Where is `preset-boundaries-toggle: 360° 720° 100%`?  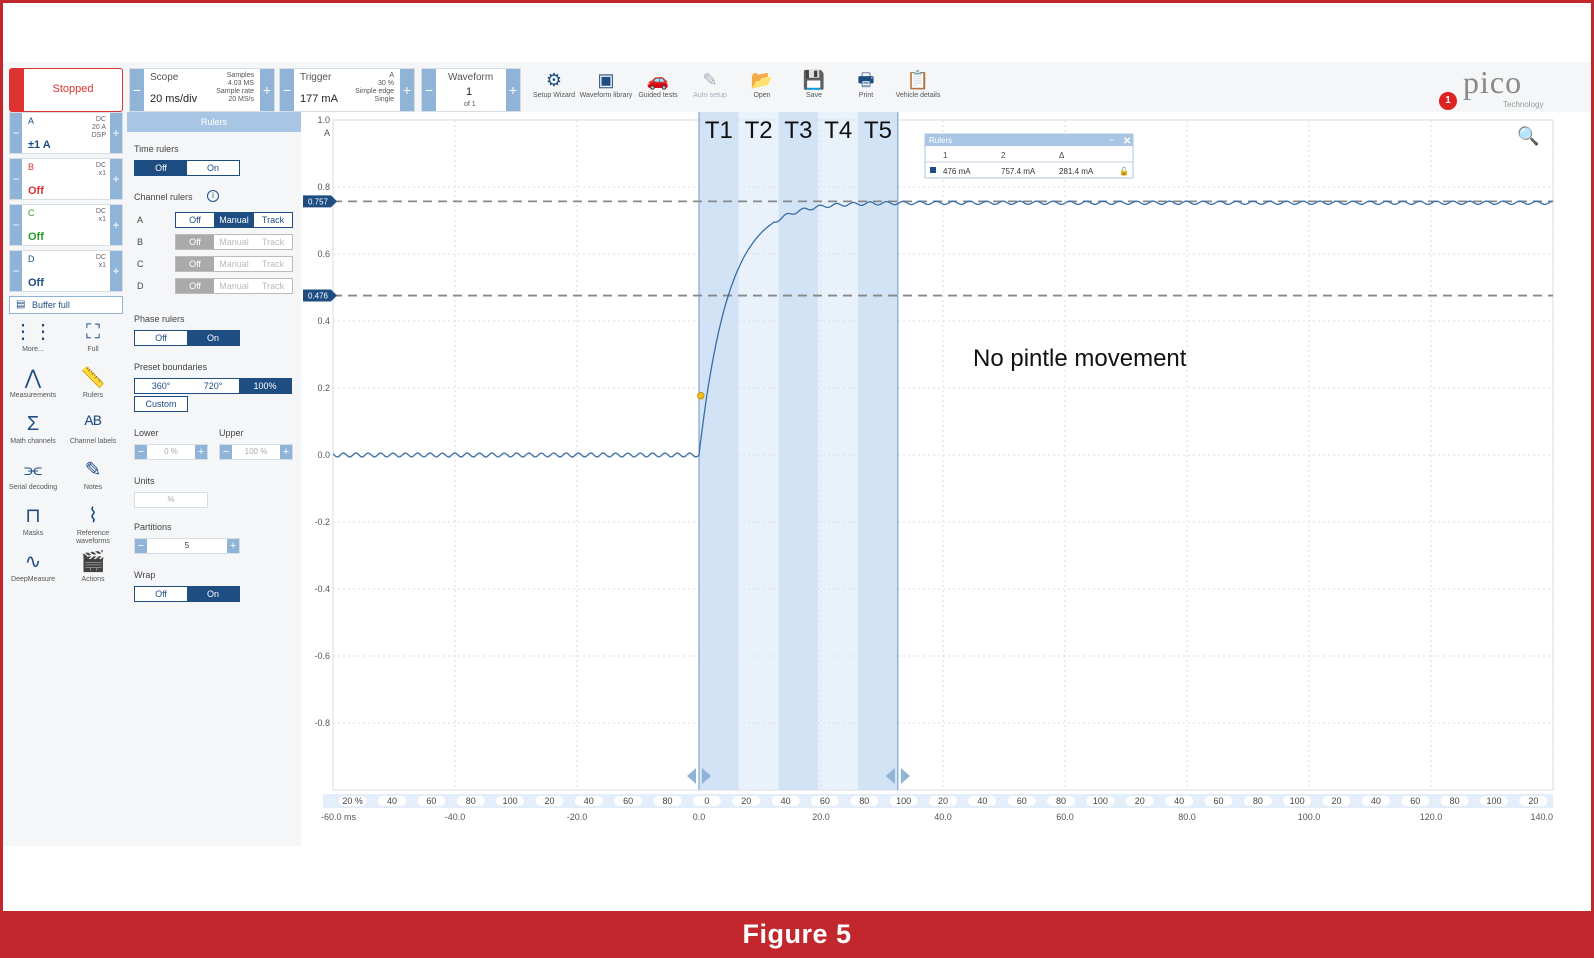
preset-boundaries-toggle: 360° 720° 100% is located at coordinates (213, 386).